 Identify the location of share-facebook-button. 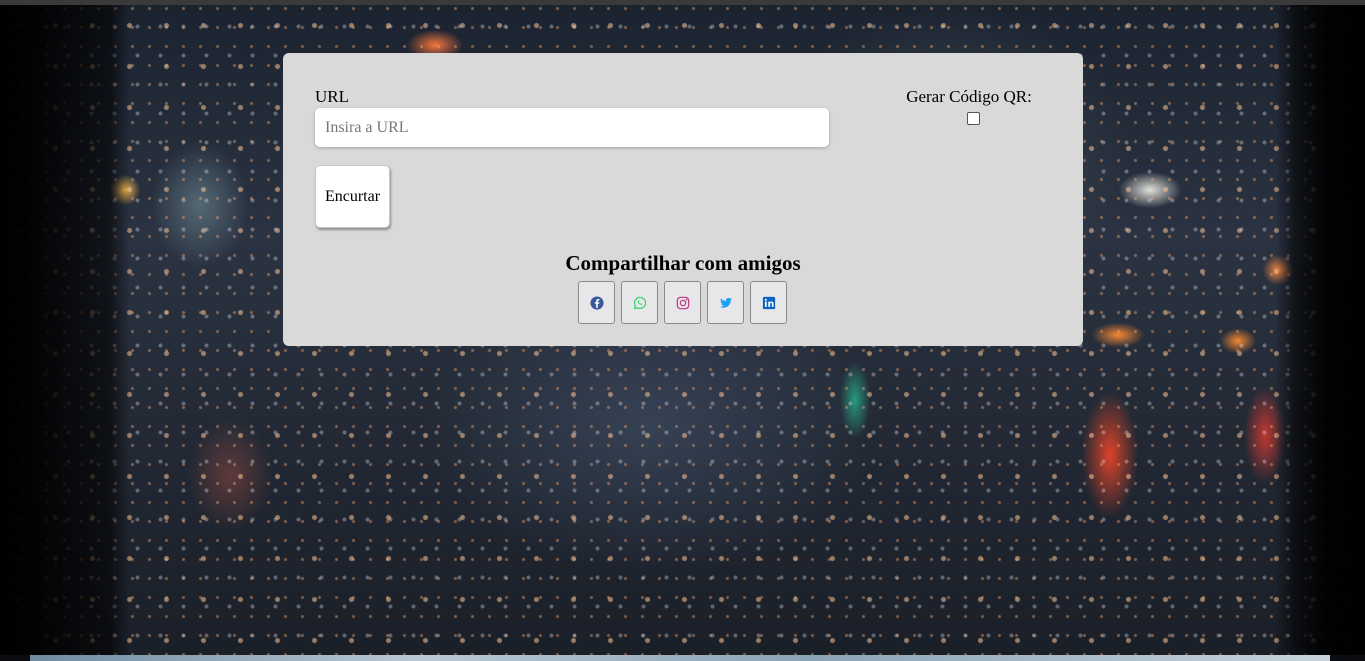
(596, 302).